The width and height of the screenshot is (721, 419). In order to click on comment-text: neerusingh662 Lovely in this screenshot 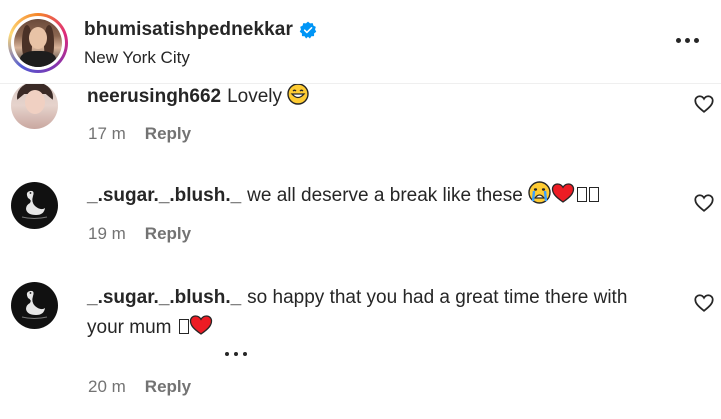, I will do `click(382, 98)`.